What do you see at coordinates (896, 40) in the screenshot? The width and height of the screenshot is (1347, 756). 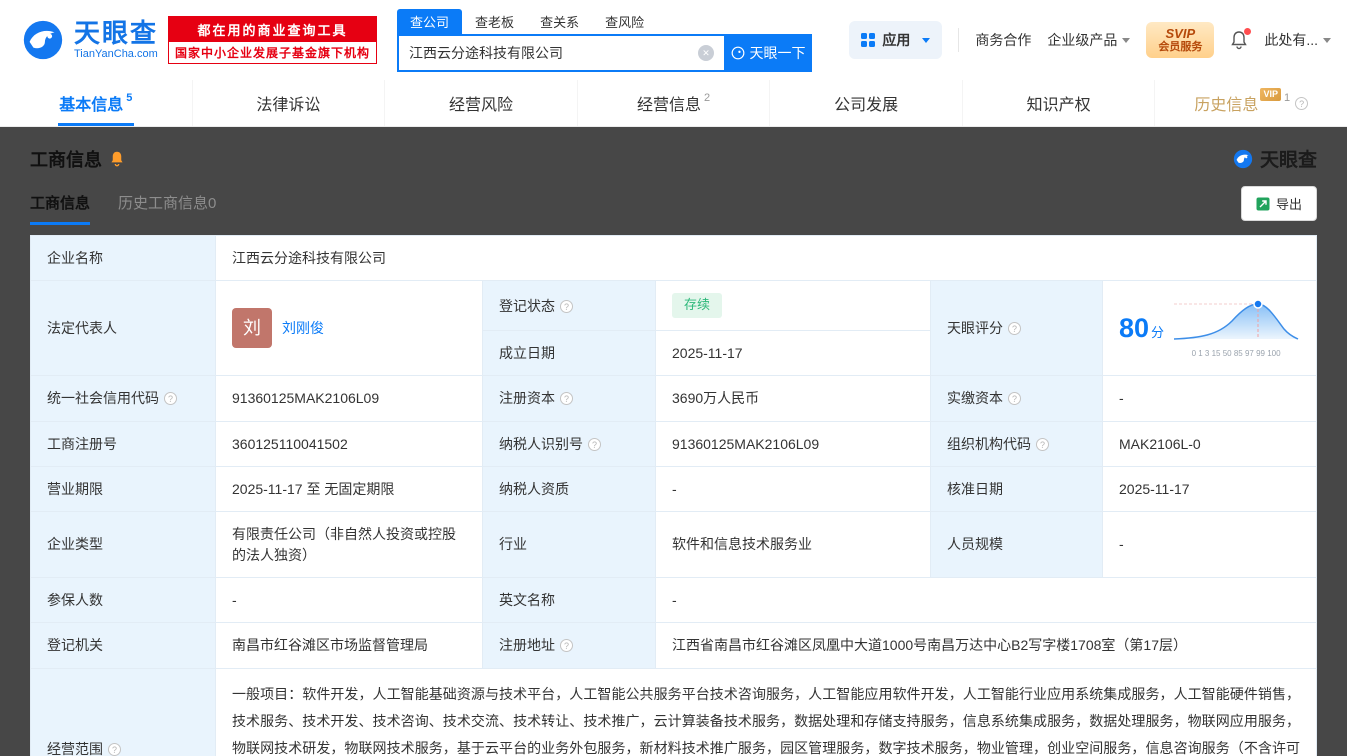 I see `apps-menu: 应用` at bounding box center [896, 40].